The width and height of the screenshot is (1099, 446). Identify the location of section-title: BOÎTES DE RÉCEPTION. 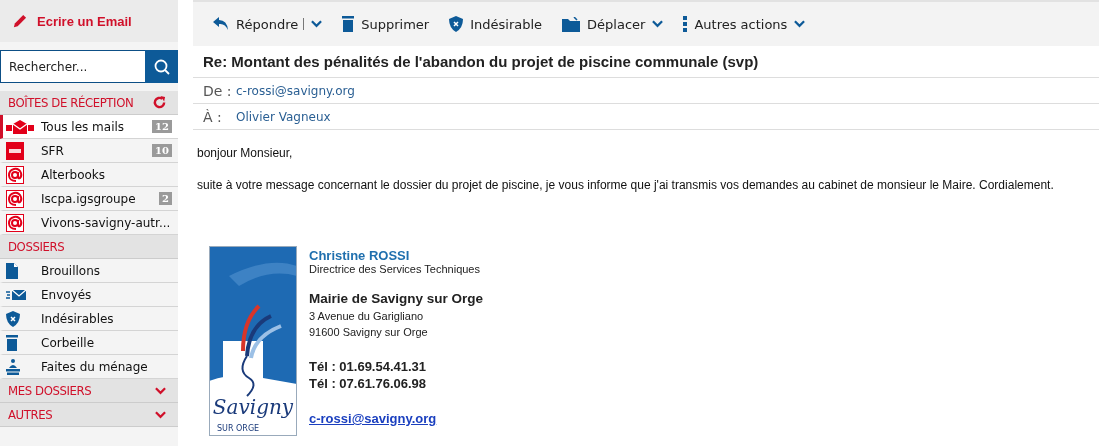
(71, 102).